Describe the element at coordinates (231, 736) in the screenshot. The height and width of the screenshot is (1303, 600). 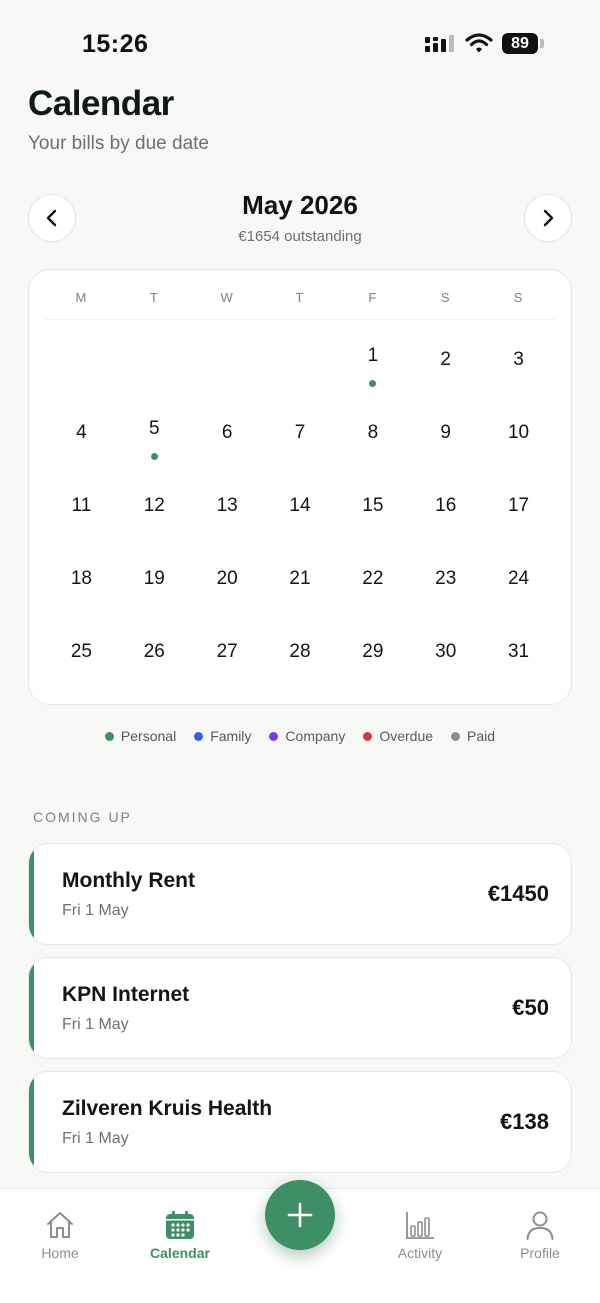
I see `legend-label: Family` at that location.